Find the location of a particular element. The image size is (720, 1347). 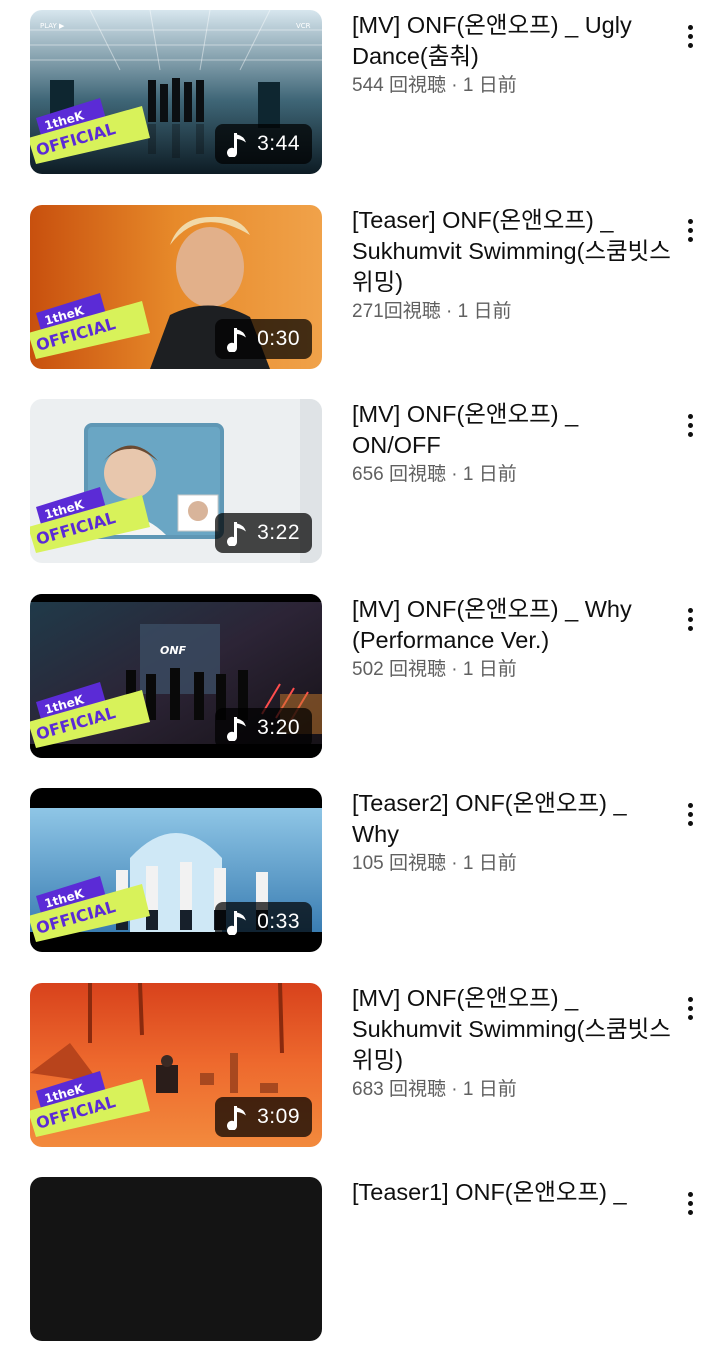

video-meta: 544 回視聴 · 1 日前 is located at coordinates (512, 86).